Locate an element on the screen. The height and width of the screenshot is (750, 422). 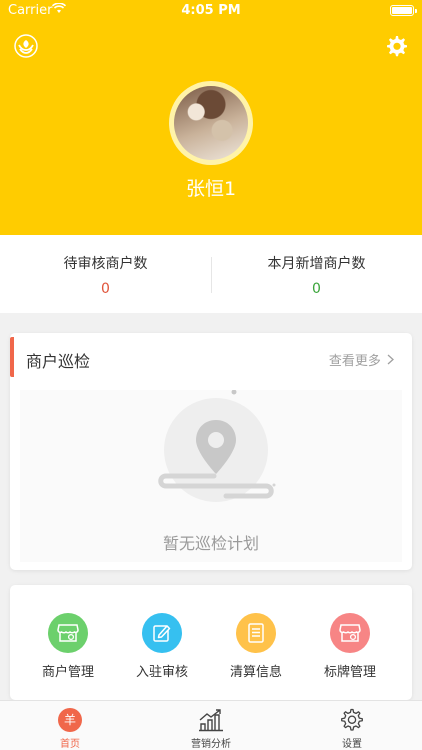
chart-icon is located at coordinates (211, 720).